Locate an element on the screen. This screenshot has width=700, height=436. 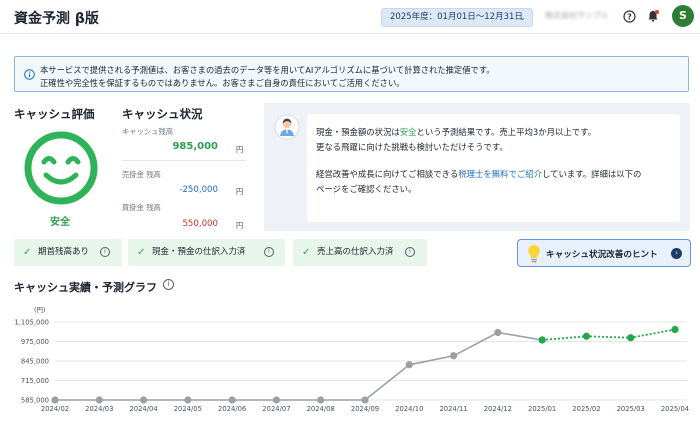
x-tick-label: 2025/04 is located at coordinates (675, 409).